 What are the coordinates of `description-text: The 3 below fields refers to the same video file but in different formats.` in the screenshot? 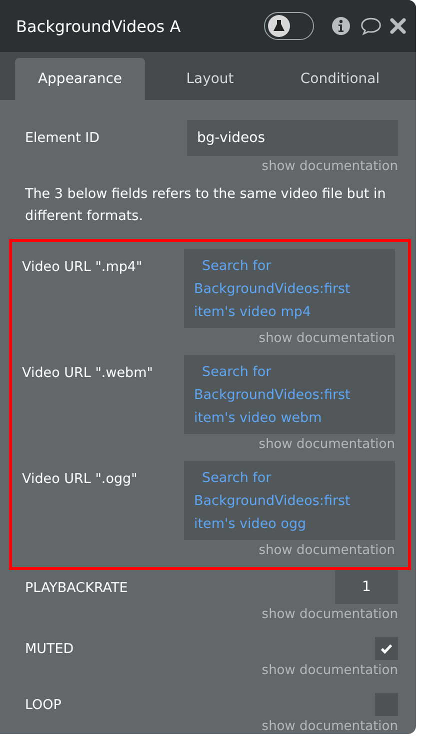 It's located at (206, 205).